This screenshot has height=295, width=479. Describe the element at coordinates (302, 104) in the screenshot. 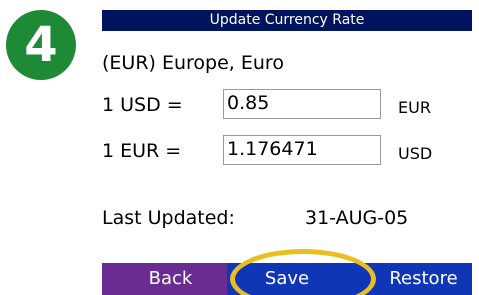

I see `usd-rate-input: 0.85` at that location.